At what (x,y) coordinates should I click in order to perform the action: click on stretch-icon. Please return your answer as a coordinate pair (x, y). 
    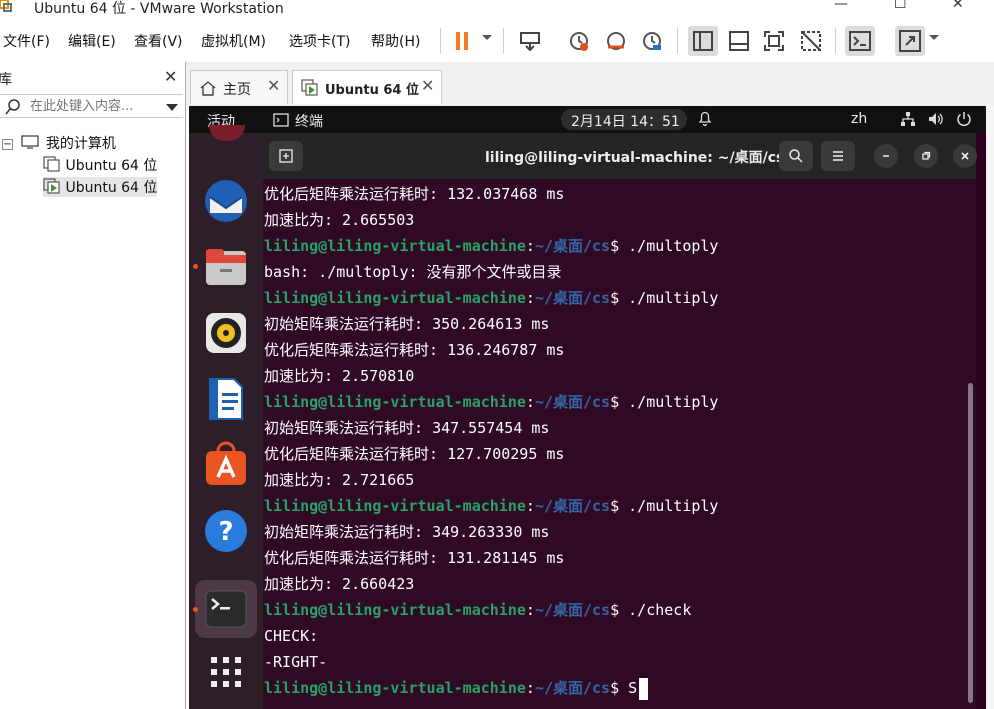
    Looking at the image, I should click on (910, 41).